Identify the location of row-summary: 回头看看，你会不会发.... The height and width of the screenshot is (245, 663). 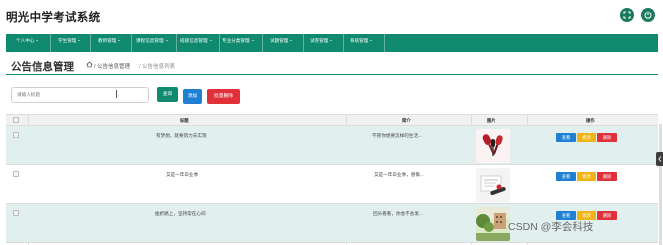
(398, 213).